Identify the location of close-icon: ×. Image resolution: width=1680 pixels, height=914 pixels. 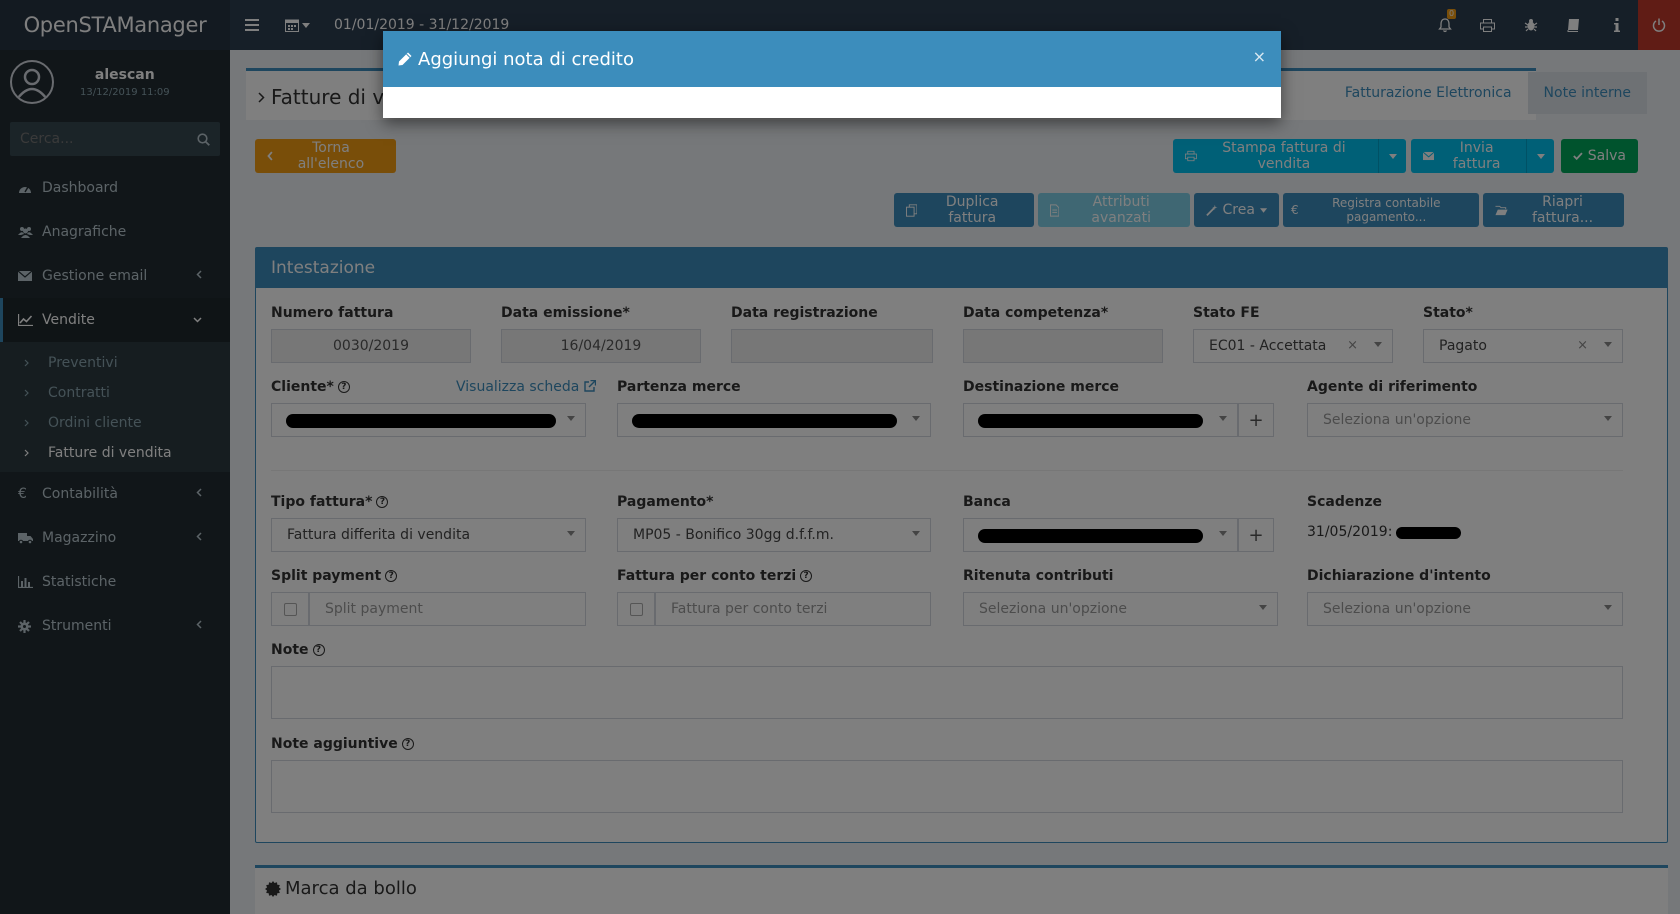
(1259, 56).